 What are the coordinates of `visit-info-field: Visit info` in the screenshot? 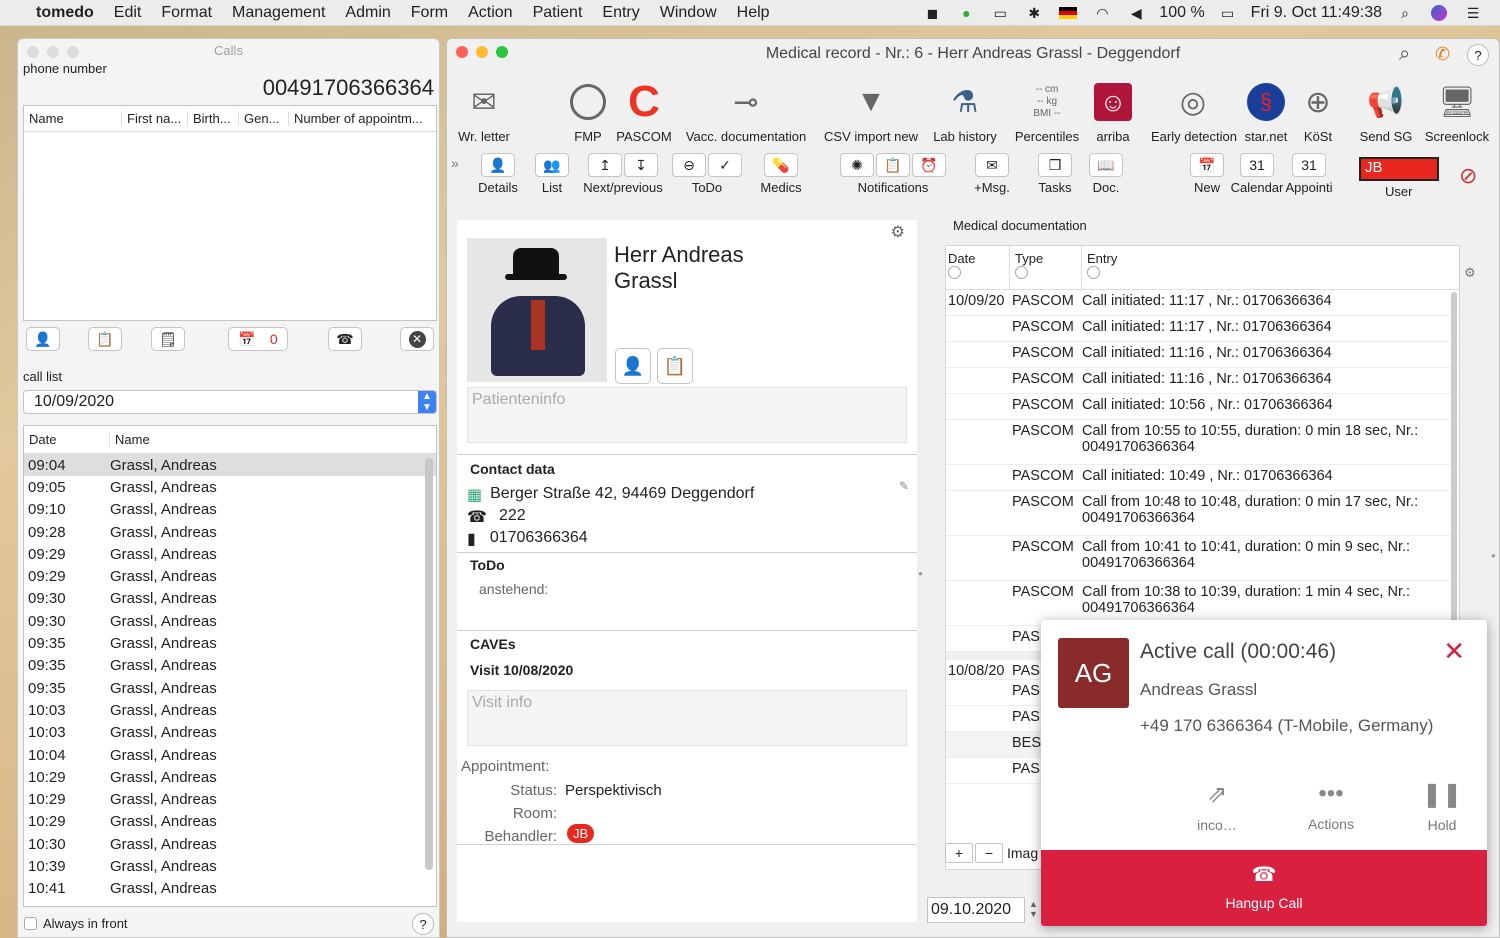 It's located at (687, 718).